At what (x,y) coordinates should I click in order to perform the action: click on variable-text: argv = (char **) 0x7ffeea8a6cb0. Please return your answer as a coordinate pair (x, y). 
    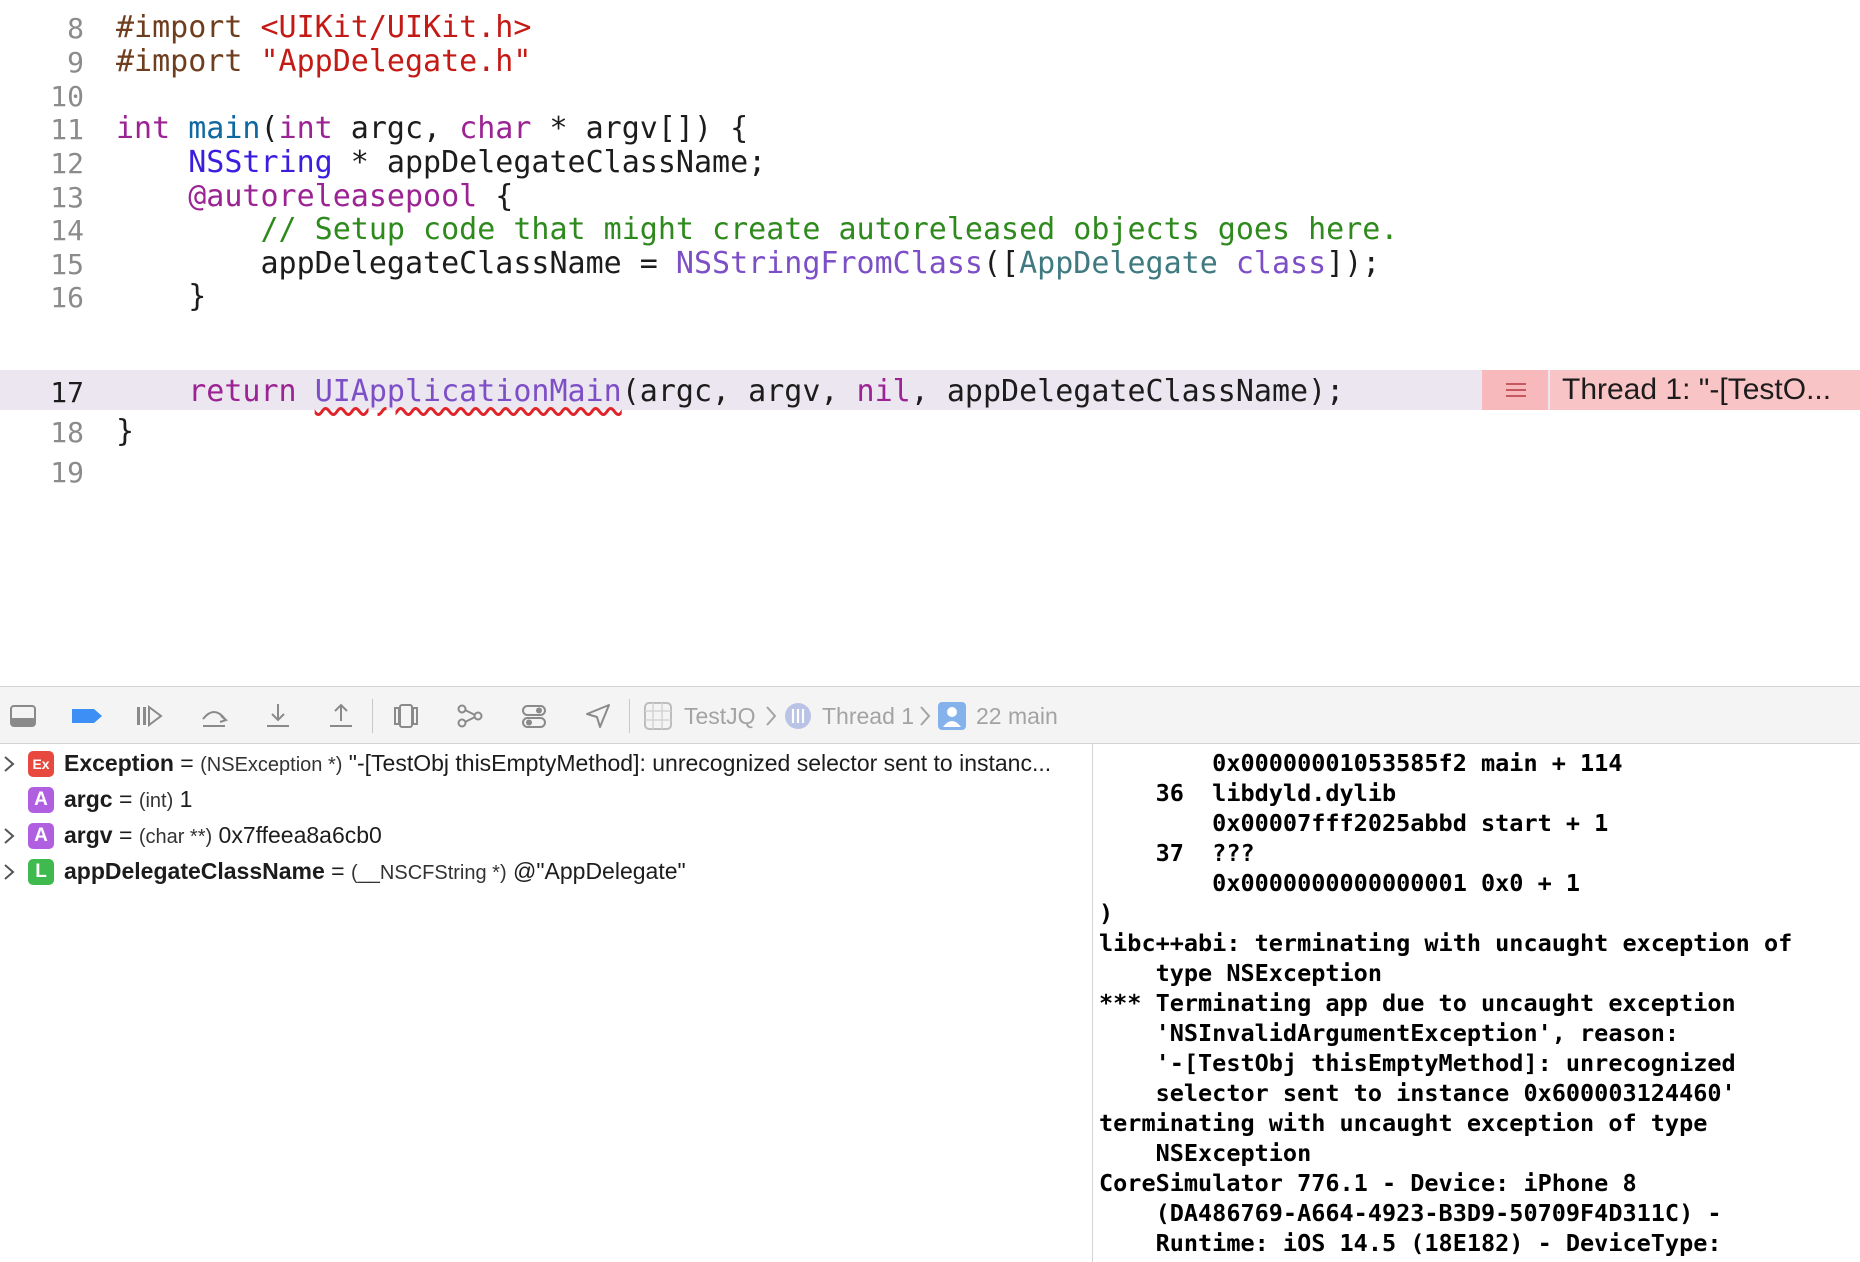
    Looking at the image, I should click on (223, 835).